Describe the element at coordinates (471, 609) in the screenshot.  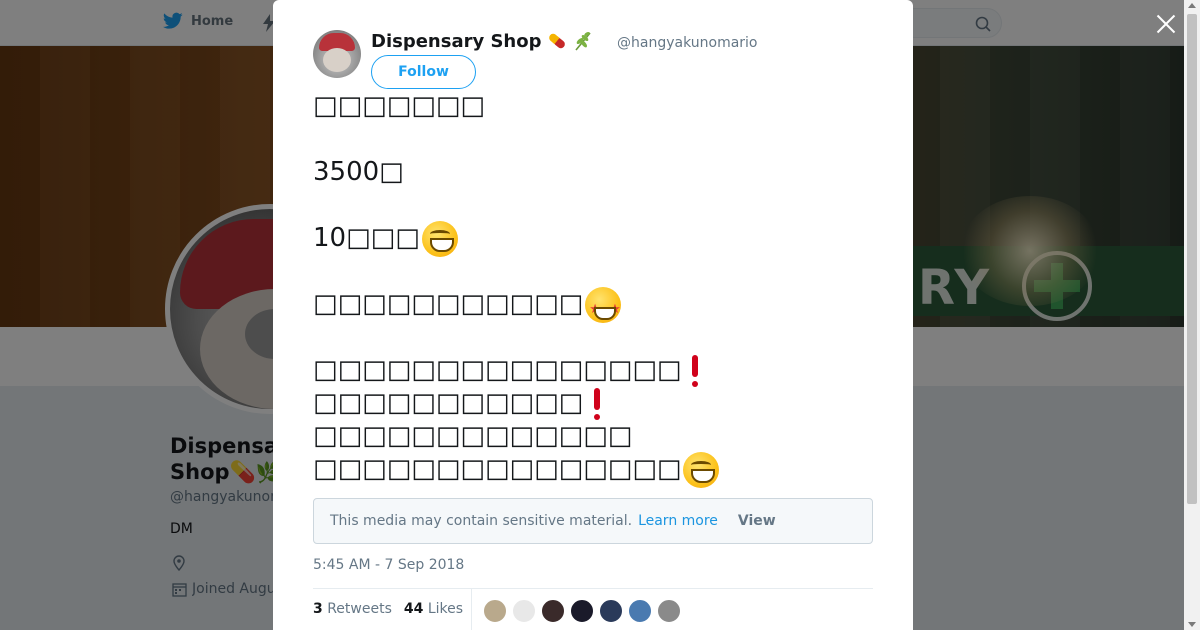
I see `stats-separator` at that location.